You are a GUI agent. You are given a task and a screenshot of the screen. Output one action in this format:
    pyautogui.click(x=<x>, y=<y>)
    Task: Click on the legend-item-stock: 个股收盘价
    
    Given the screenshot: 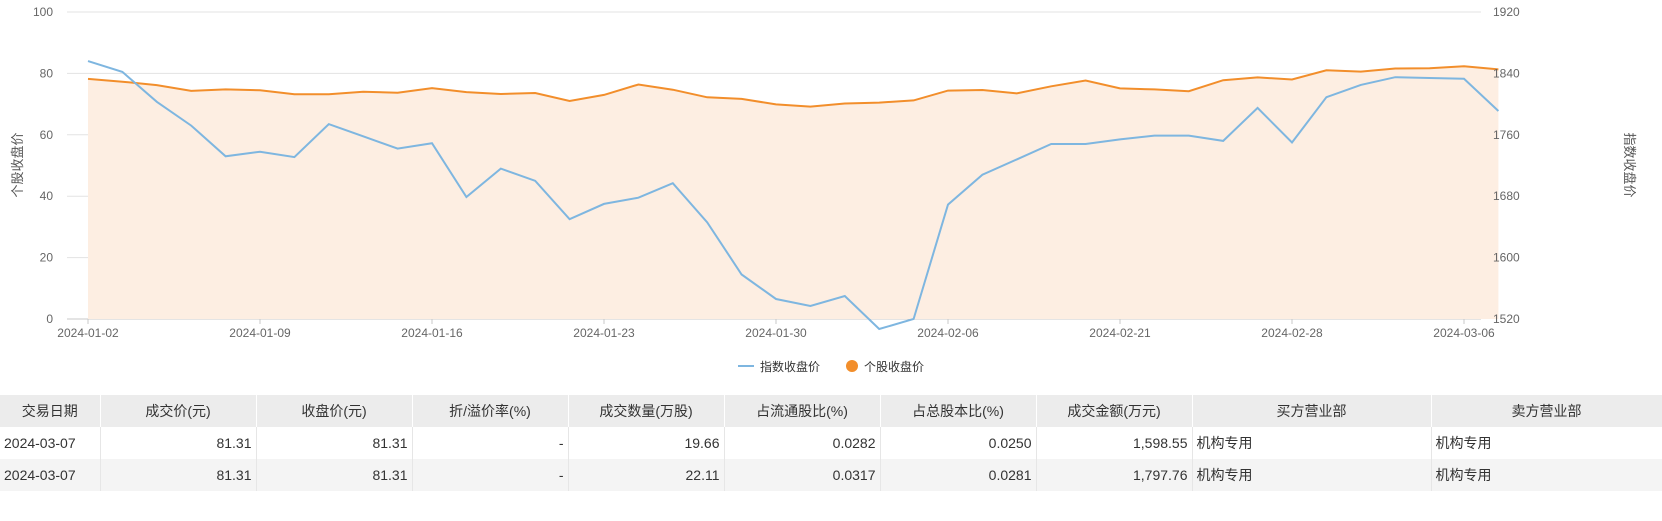 What is the action you would take?
    pyautogui.click(x=885, y=366)
    